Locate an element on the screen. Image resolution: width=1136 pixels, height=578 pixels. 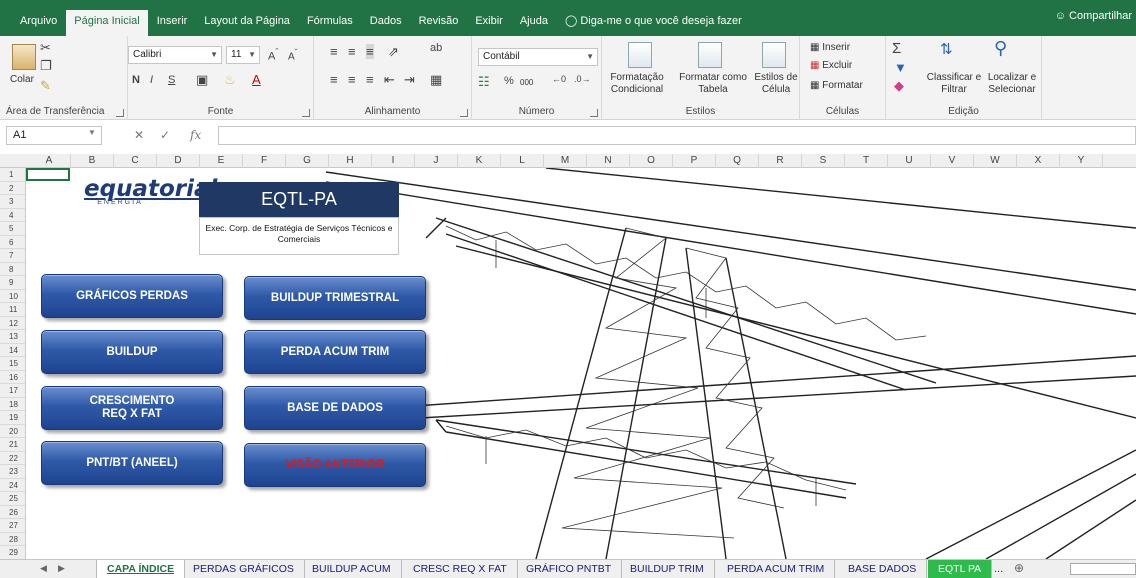
column-header: C is located at coordinates (135, 161).